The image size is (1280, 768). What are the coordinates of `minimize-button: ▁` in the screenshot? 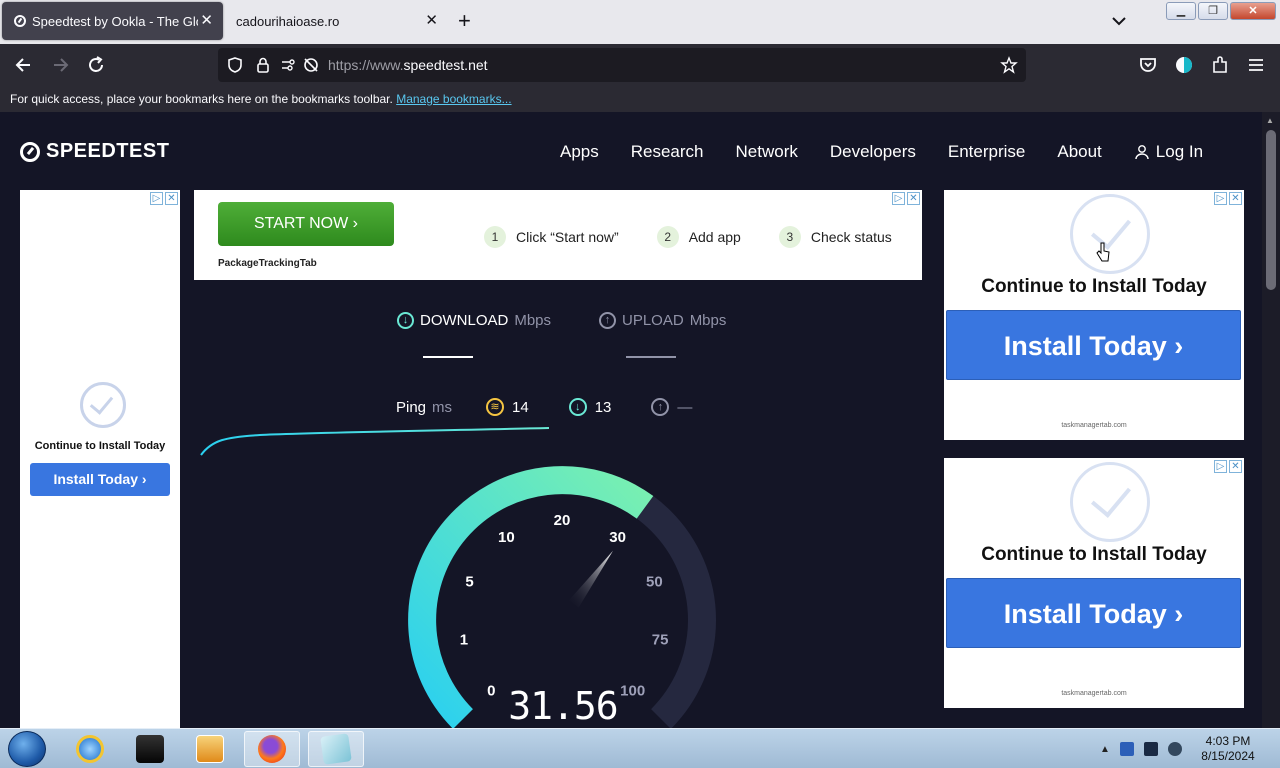 It's located at (1181, 11).